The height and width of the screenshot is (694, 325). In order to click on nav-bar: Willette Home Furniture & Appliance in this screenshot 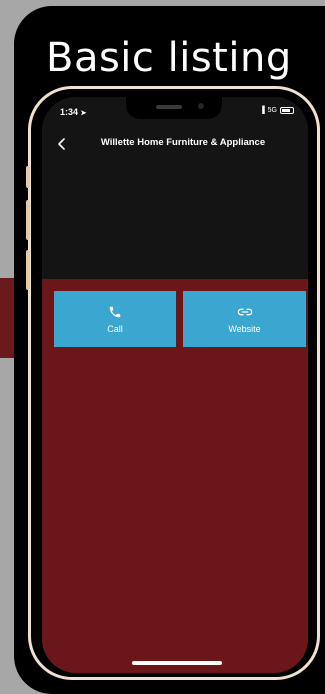, I will do `click(175, 144)`.